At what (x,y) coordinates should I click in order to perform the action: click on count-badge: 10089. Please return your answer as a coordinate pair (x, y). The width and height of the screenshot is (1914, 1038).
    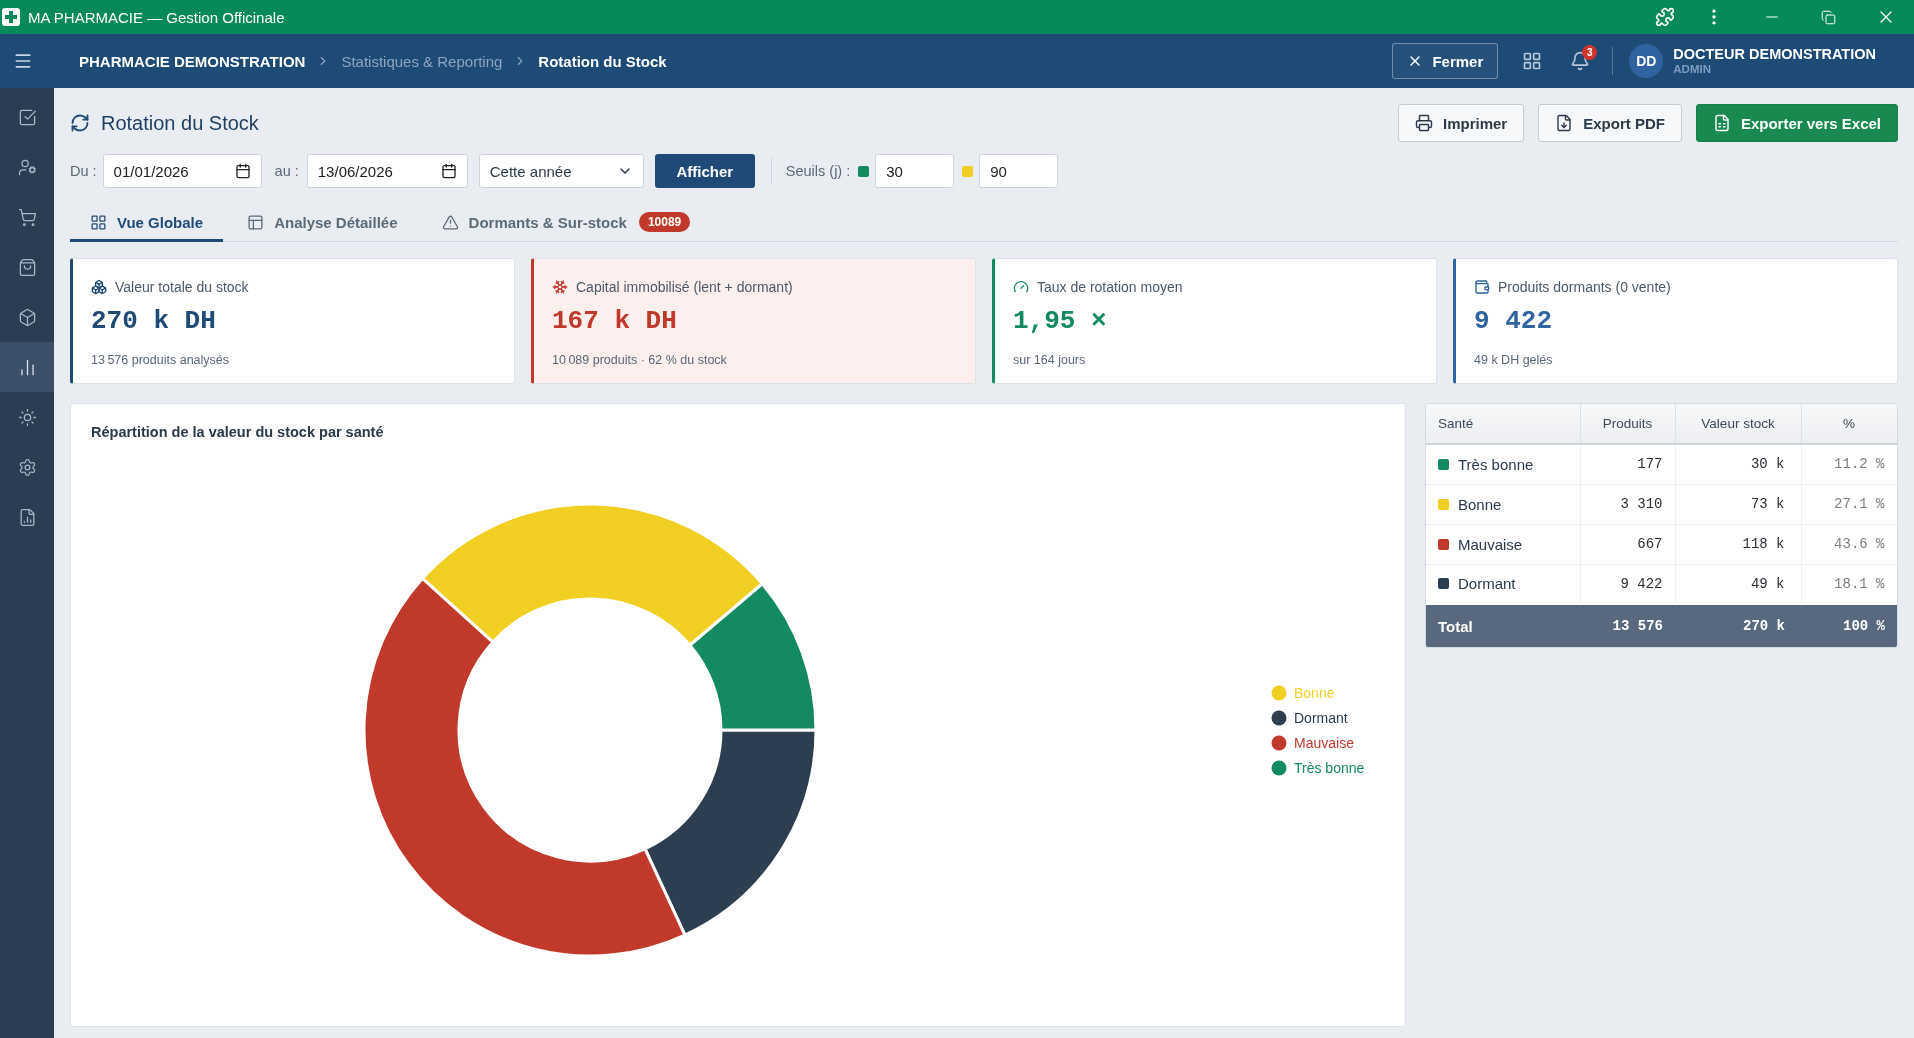
    Looking at the image, I should click on (664, 222).